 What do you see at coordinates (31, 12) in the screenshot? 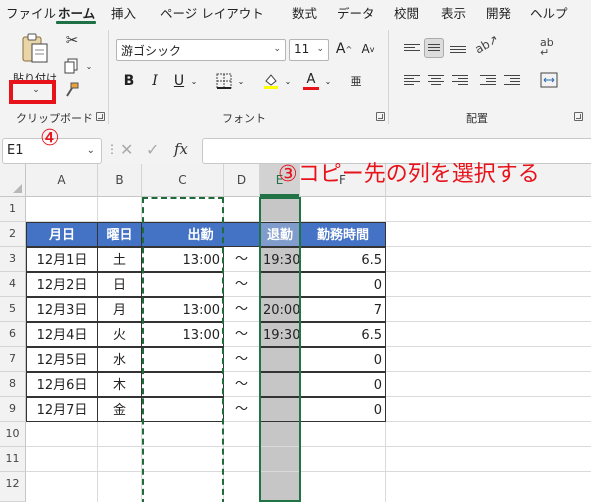
I see `tab-file: ファイル` at bounding box center [31, 12].